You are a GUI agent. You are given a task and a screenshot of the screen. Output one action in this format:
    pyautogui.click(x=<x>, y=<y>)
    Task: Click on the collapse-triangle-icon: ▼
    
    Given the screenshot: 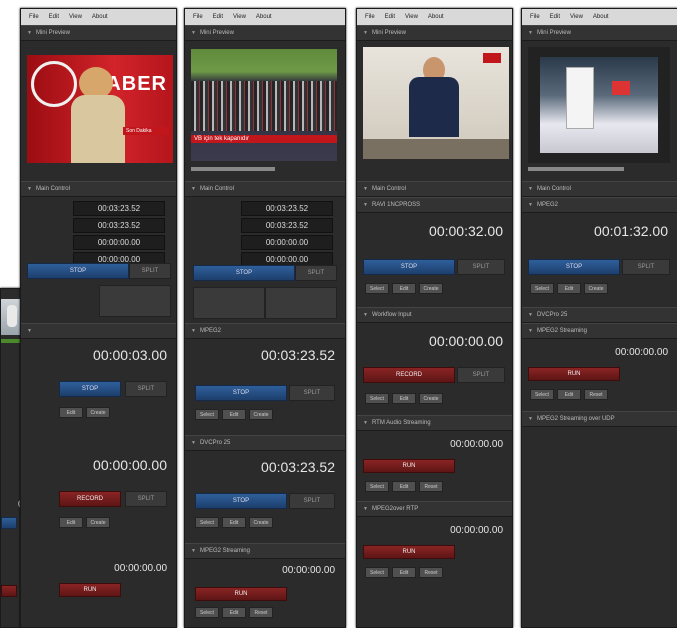 What is the action you would take?
    pyautogui.click(x=530, y=331)
    